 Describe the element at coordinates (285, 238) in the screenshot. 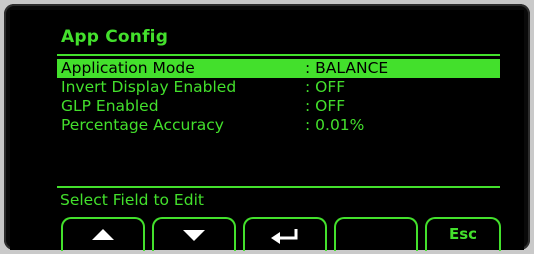

I see `enter-icon` at that location.